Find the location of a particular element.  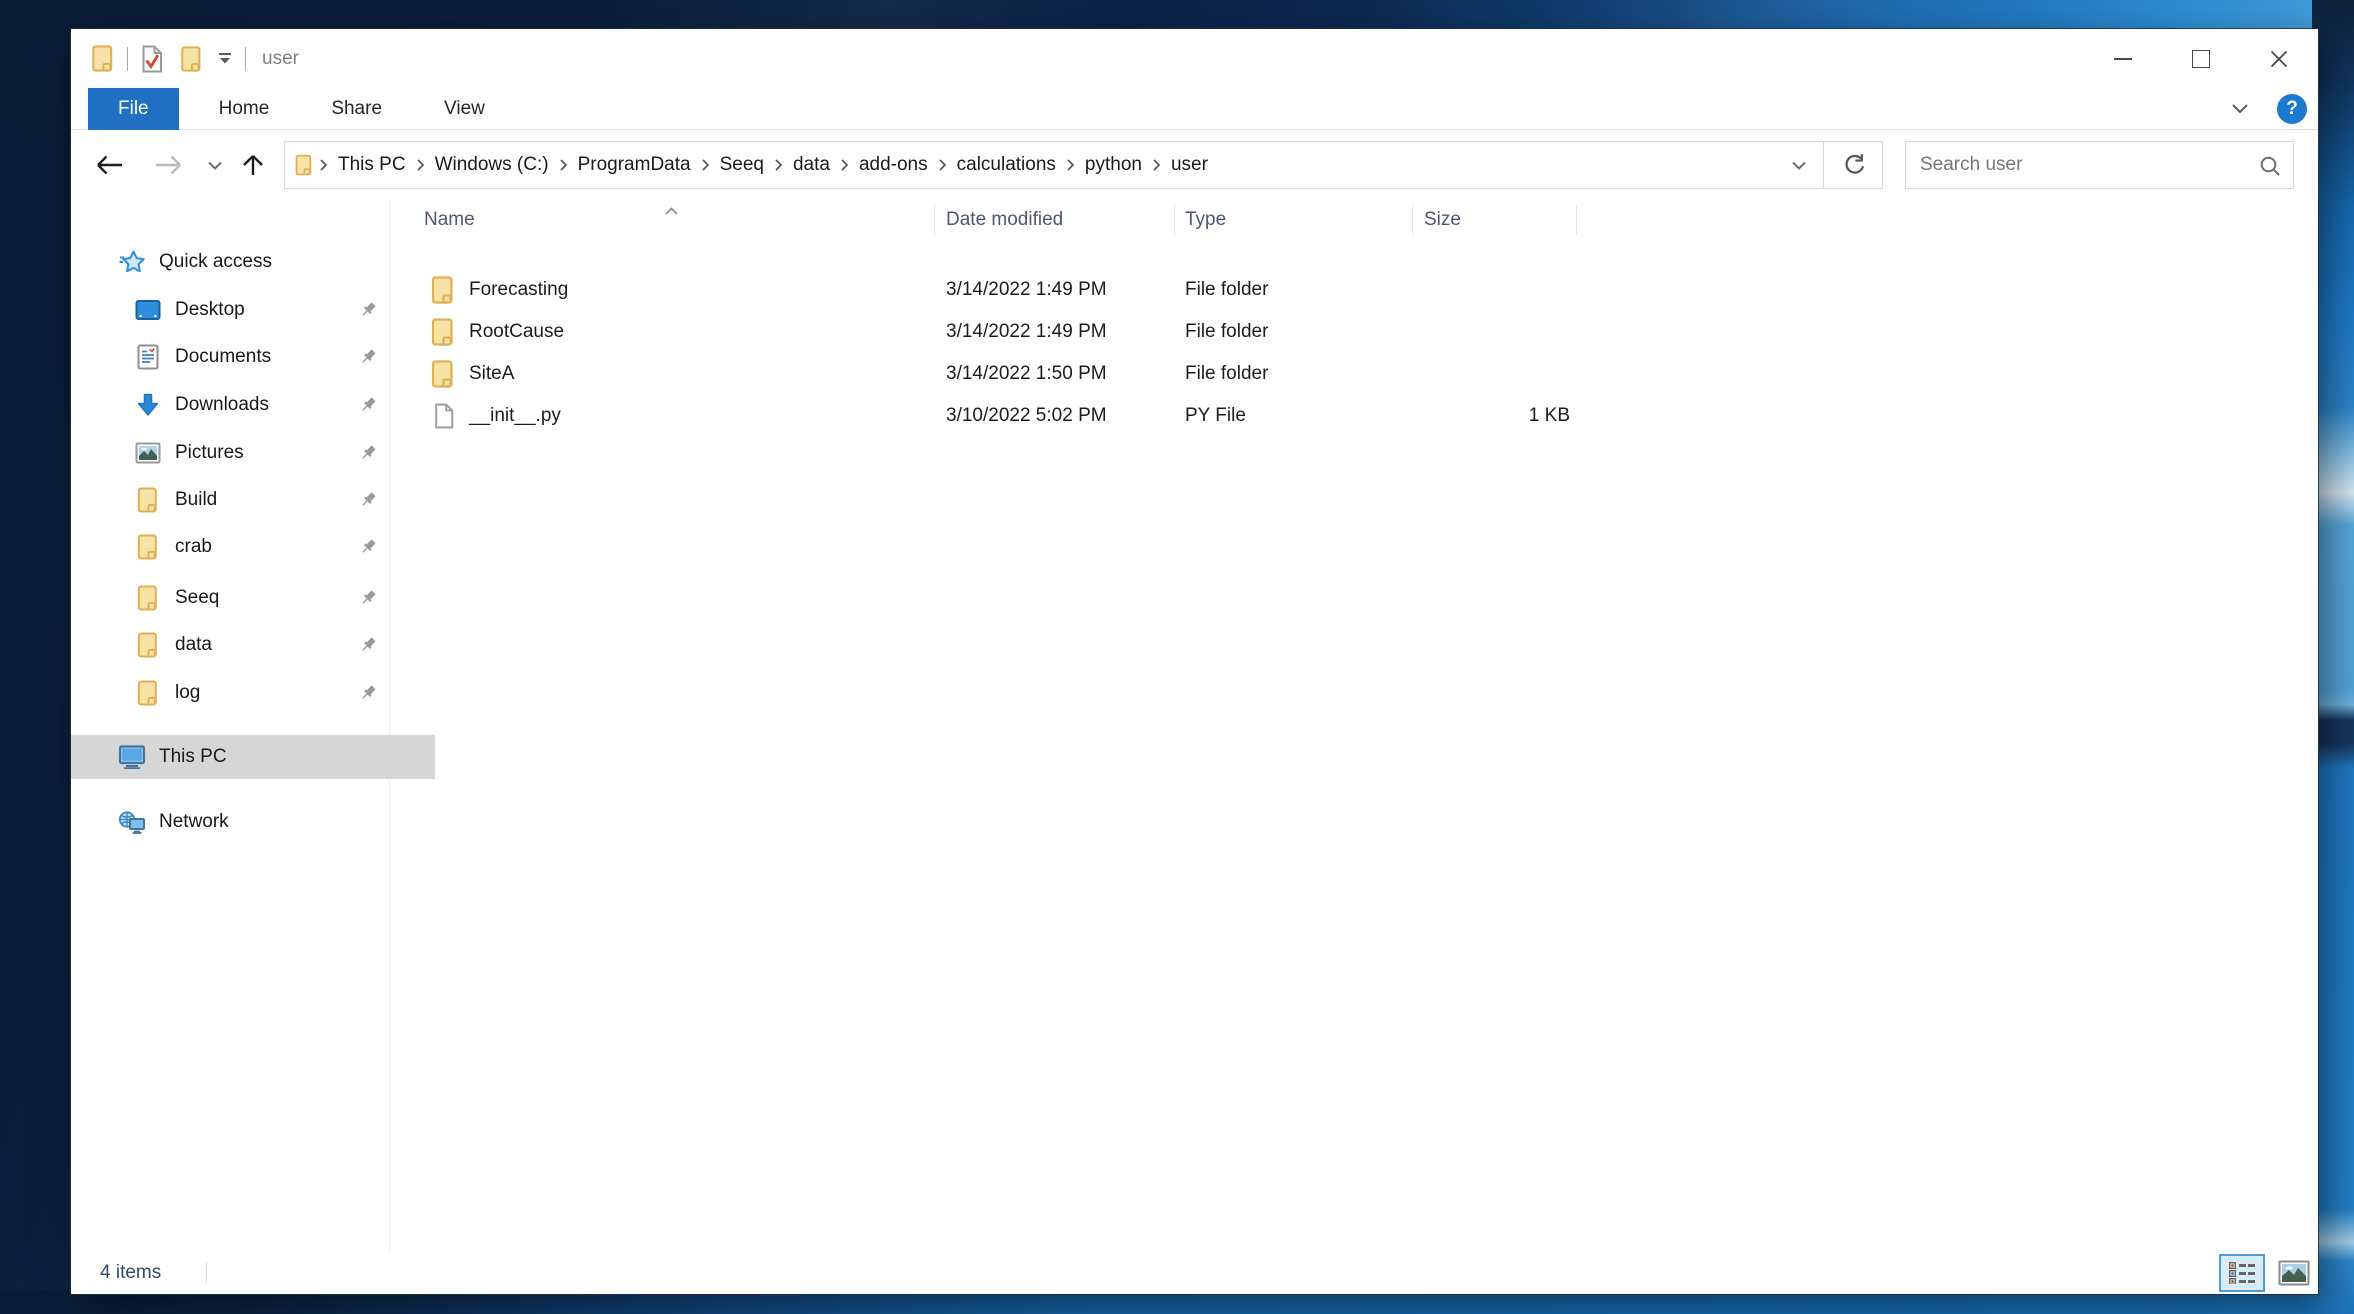

sort-ascending-caret-icon is located at coordinates (671, 211).